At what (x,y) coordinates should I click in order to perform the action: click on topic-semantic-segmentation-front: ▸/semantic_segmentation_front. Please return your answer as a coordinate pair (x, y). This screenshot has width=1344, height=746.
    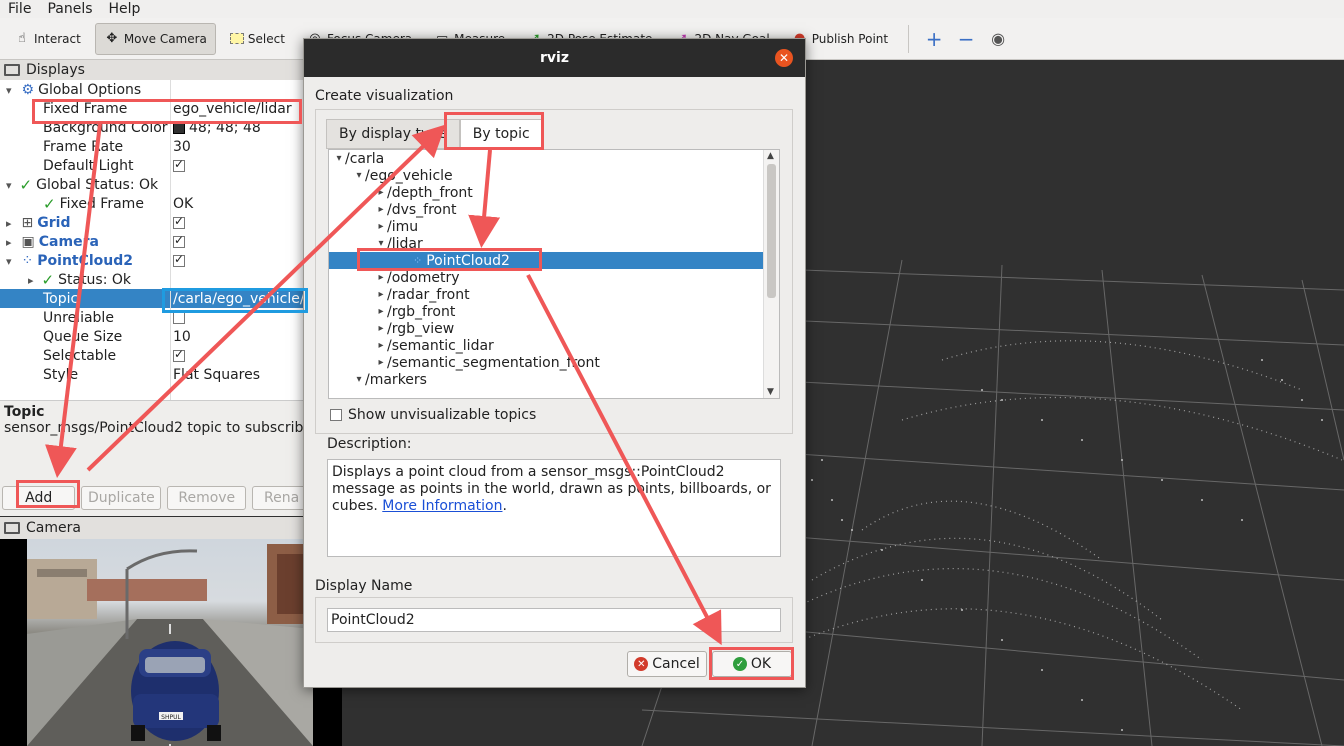
    Looking at the image, I should click on (546, 362).